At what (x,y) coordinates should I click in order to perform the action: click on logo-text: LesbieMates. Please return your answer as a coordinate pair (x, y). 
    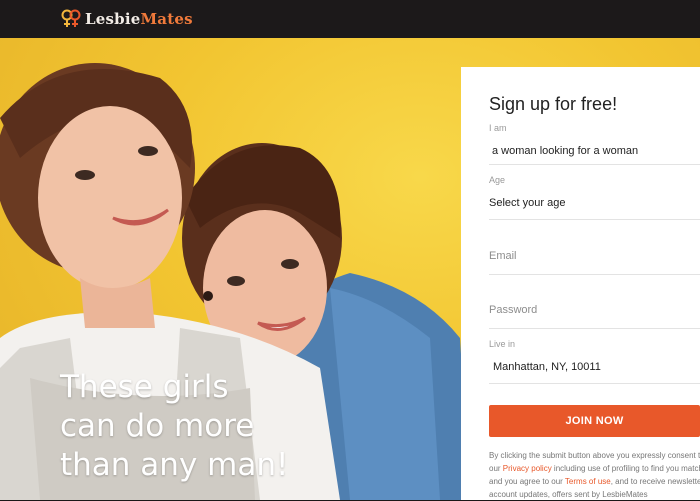
    Looking at the image, I should click on (139, 19).